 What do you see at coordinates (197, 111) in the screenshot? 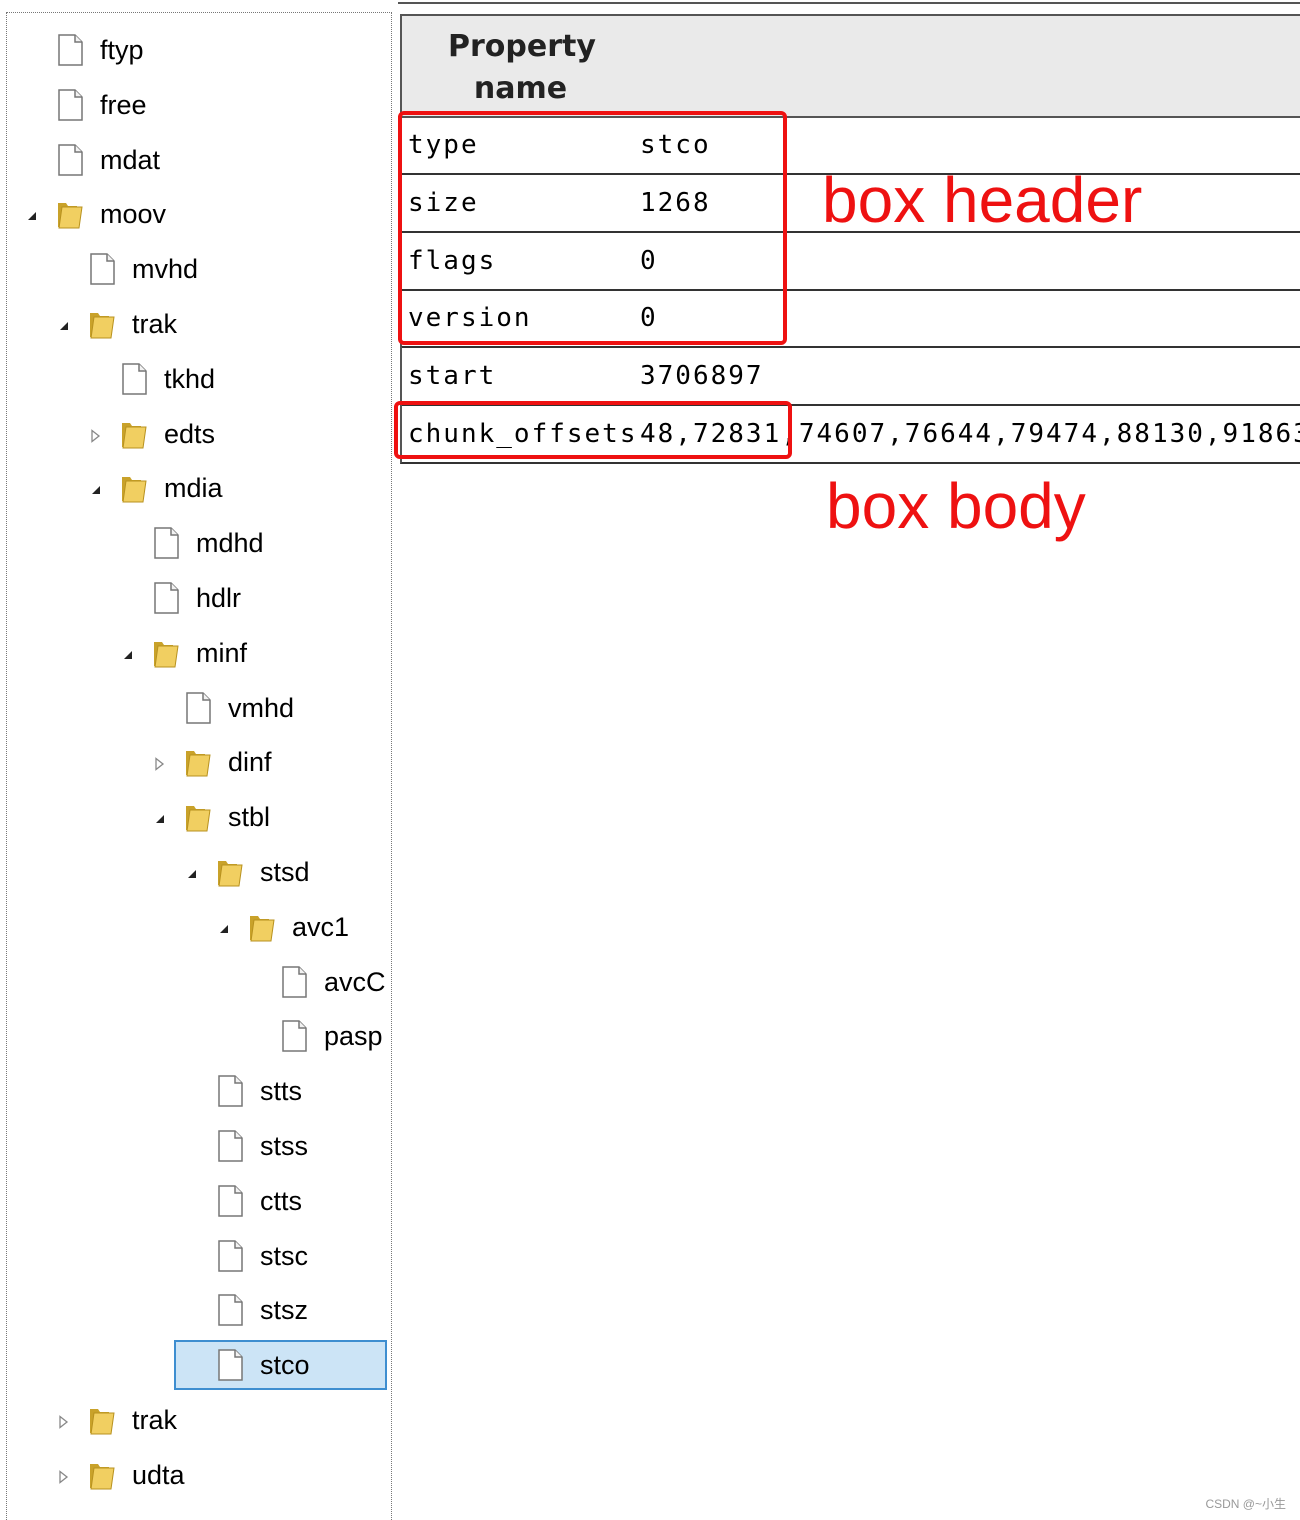
I see `tree-node-free: free` at bounding box center [197, 111].